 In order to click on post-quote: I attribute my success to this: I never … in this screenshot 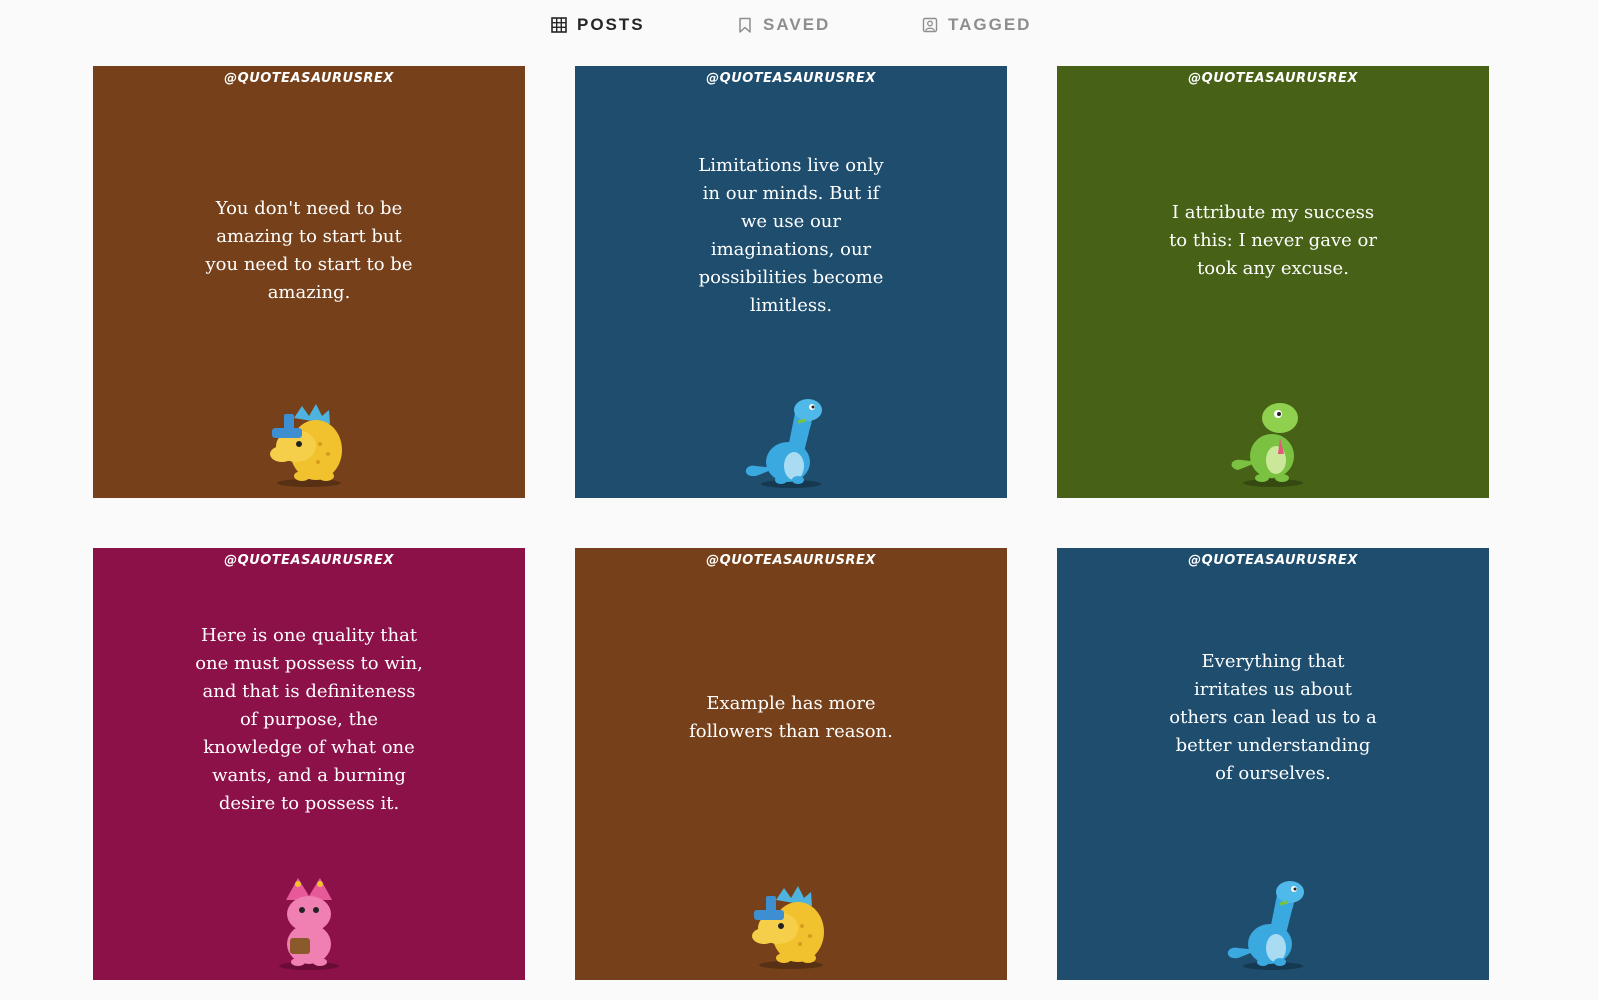, I will do `click(1273, 240)`.